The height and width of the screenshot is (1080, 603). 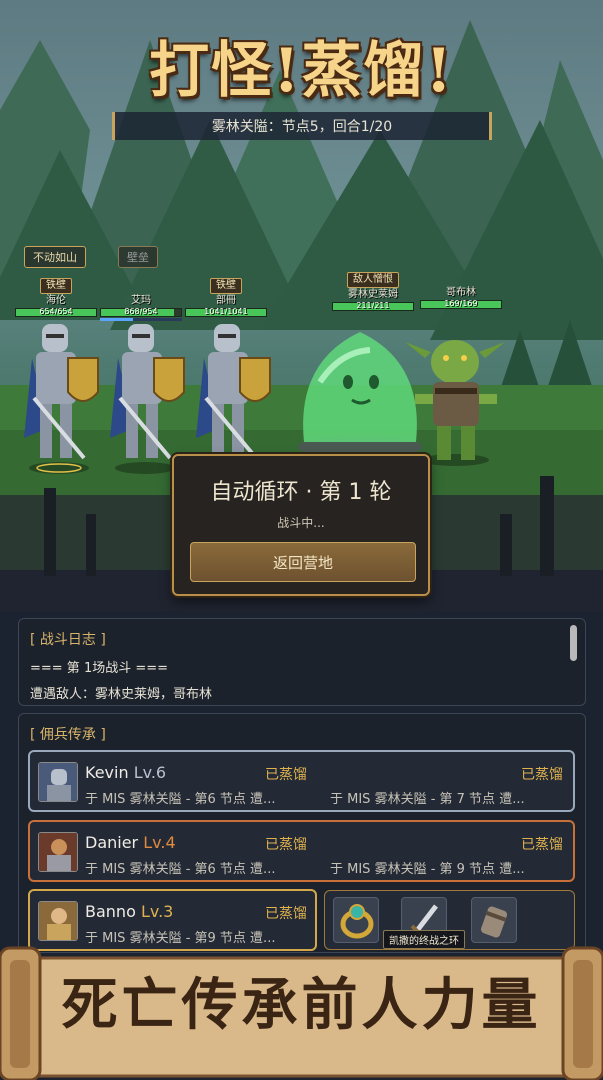 I want to click on enemy-unit-goblin: 哥布林 169/169, so click(x=461, y=297).